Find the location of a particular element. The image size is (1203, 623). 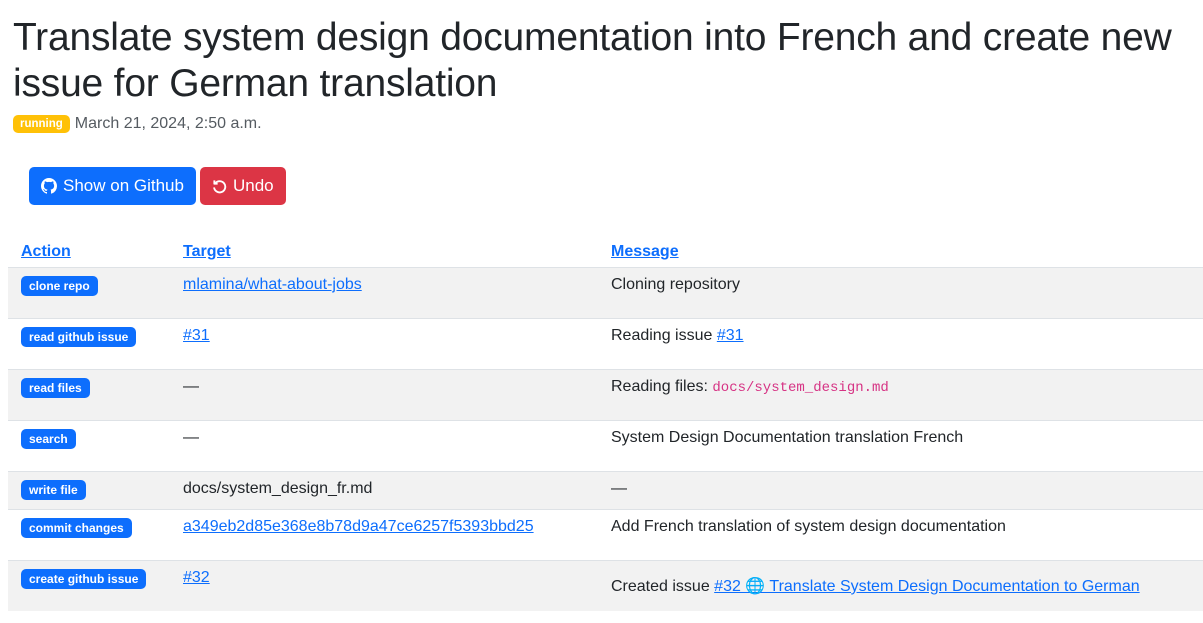

message-link: #31 is located at coordinates (730, 335).